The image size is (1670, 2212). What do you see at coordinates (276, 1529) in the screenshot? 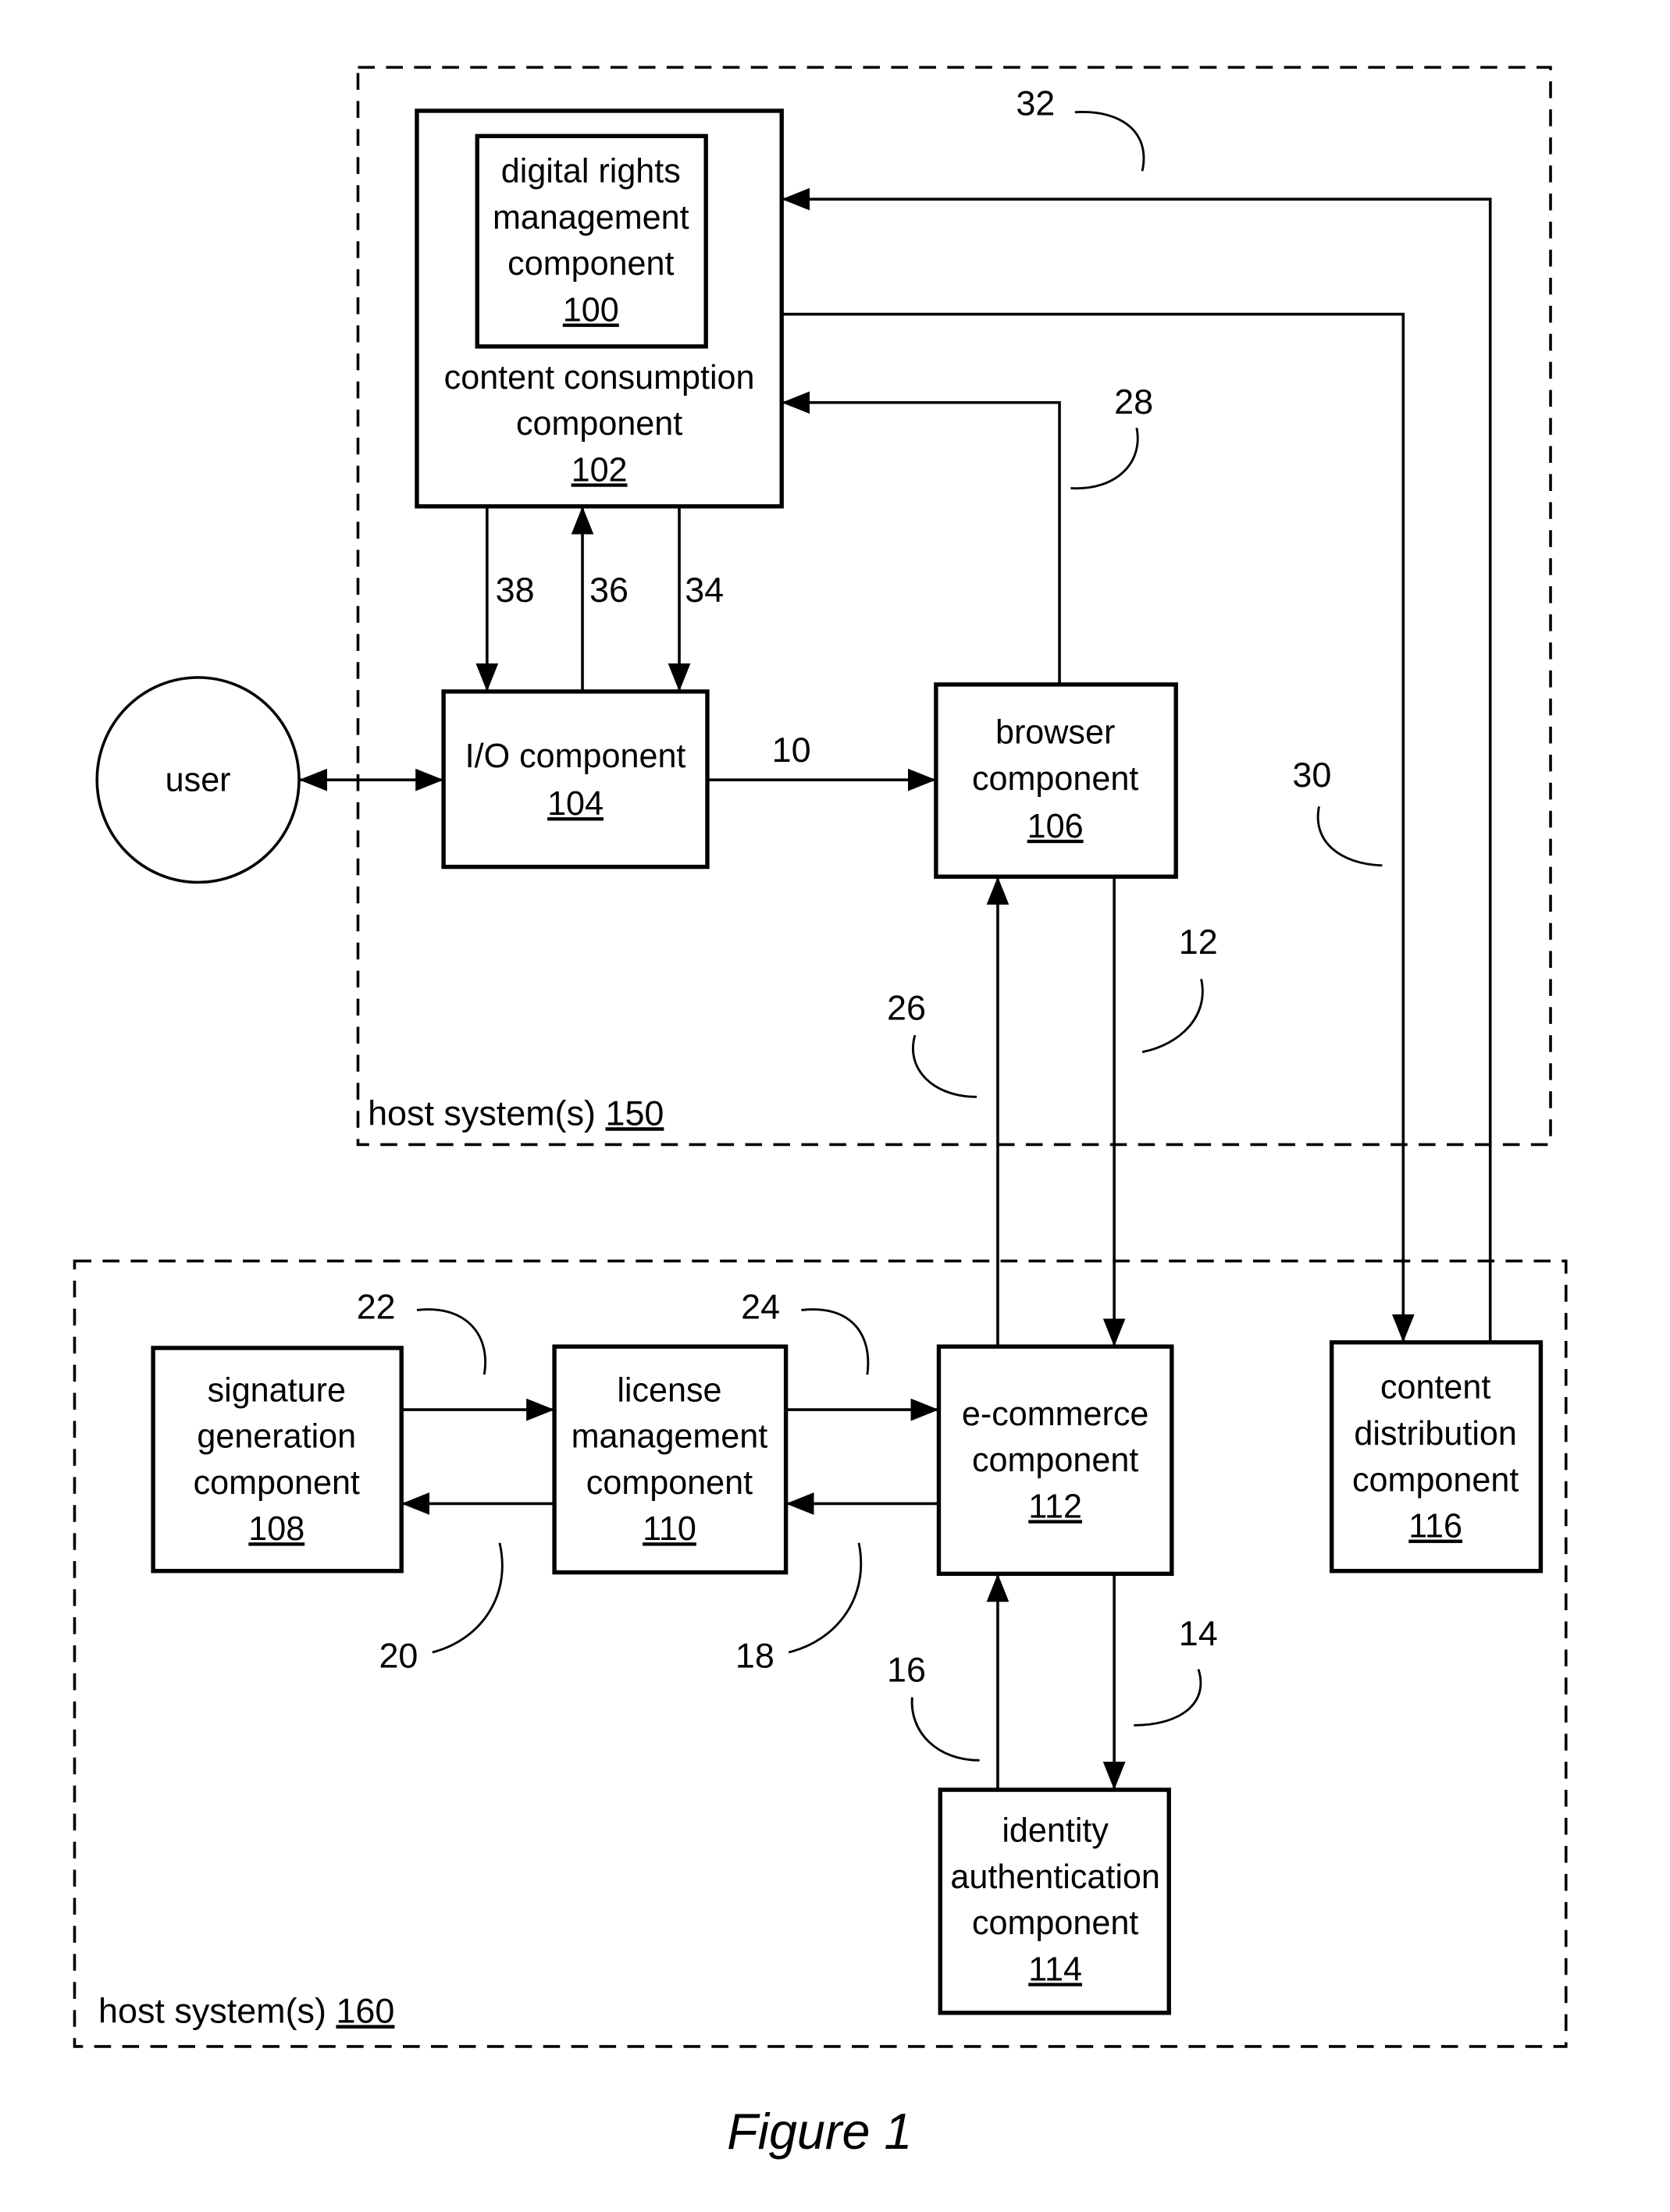
I see `signature-number: 108` at bounding box center [276, 1529].